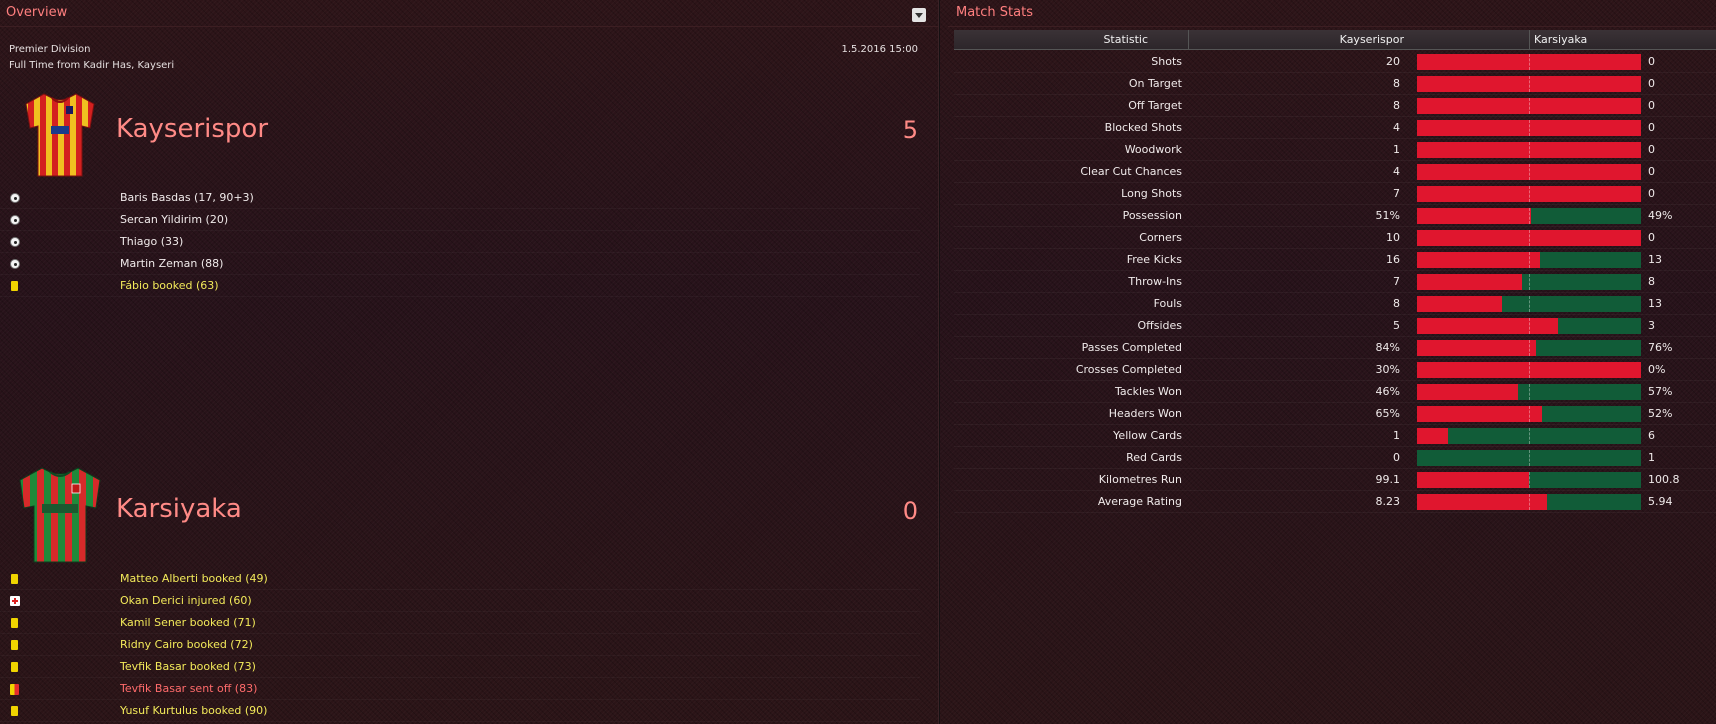 Image resolution: width=1716 pixels, height=724 pixels. Describe the element at coordinates (460, 711) in the screenshot. I see `event-row: Yusuf Kurtulus booked (90)` at that location.